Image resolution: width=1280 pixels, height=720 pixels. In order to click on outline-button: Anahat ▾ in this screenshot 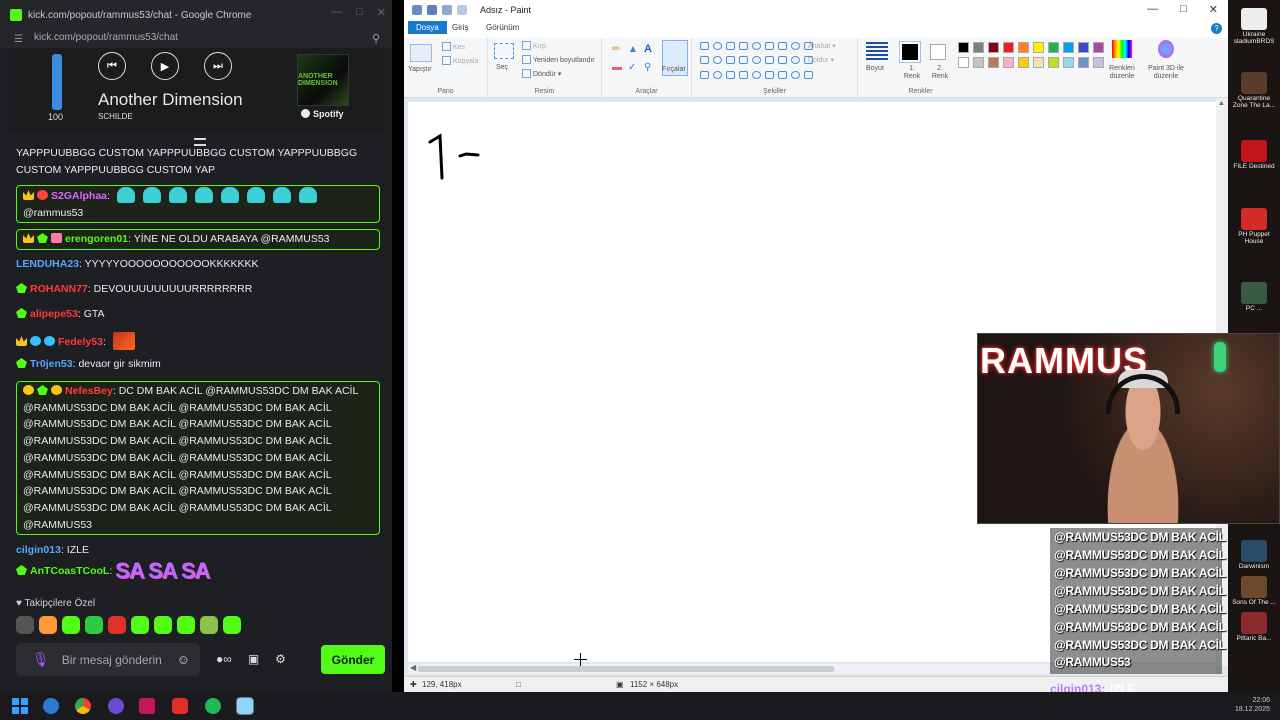, I will do `click(822, 46)`.